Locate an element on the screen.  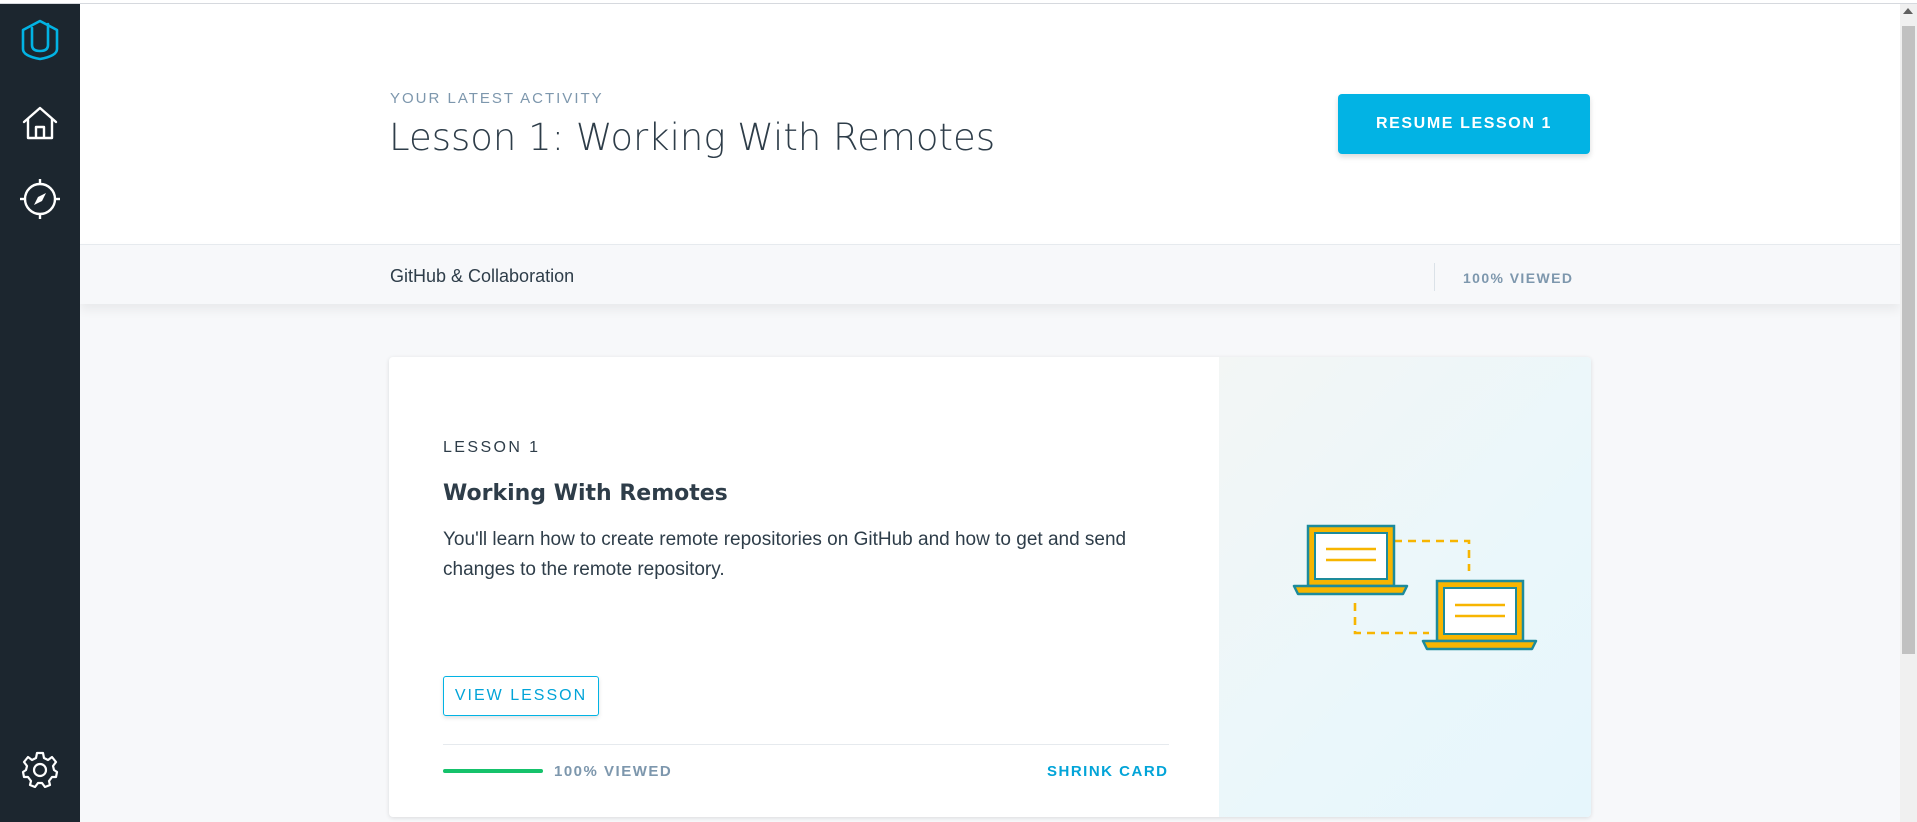
latest-activity-kicker: YOUR LATEST ACTIVITY is located at coordinates (497, 98).